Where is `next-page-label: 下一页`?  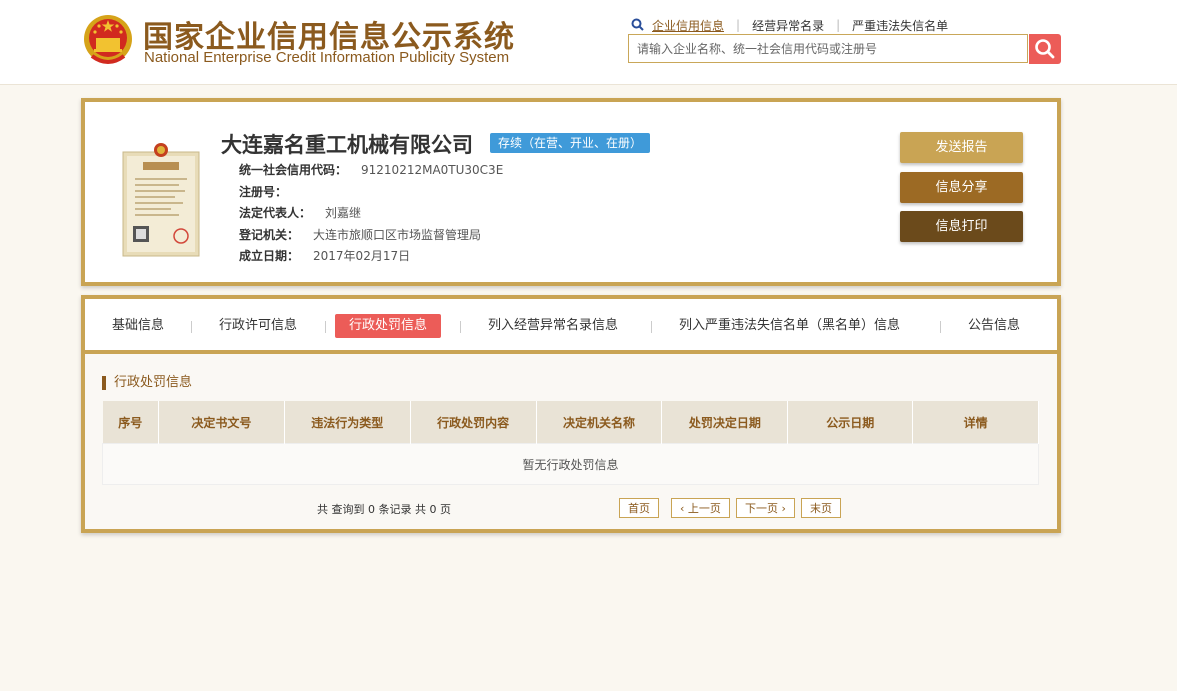
next-page-label: 下一页 is located at coordinates (761, 508).